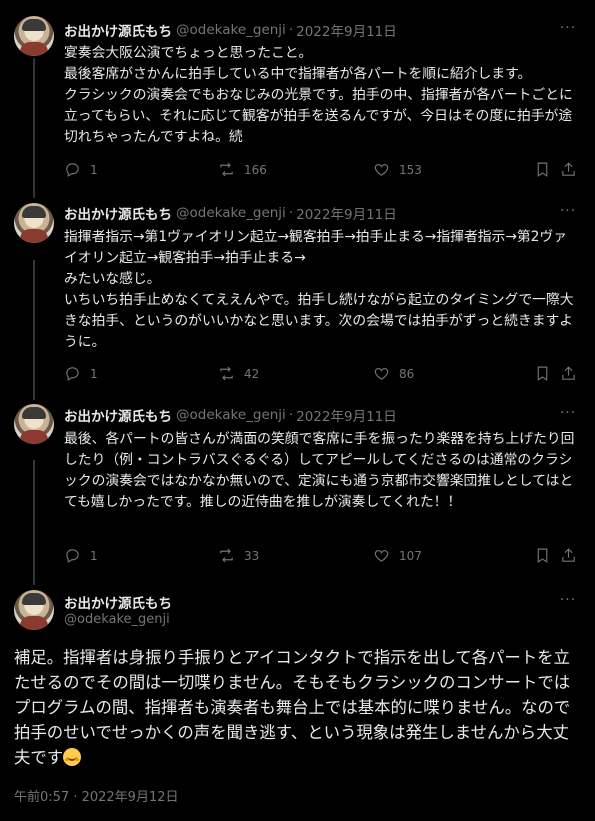 This screenshot has width=595, height=821. What do you see at coordinates (410, 169) in the screenshot?
I see `like-count: 153` at bounding box center [410, 169].